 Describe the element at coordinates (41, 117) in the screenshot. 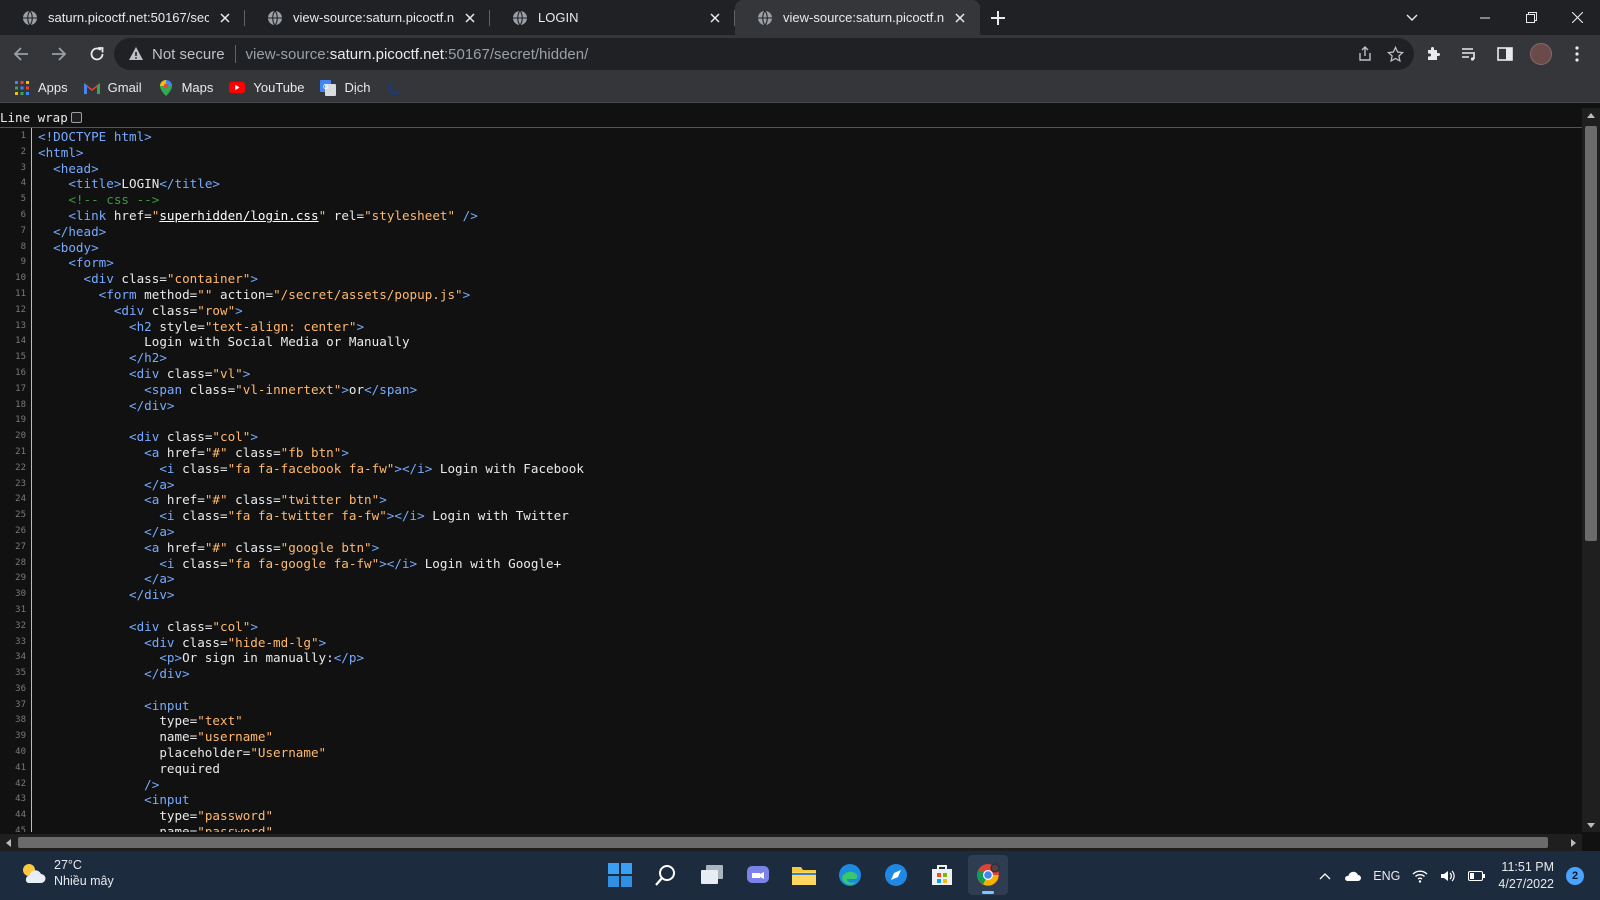

I see `line-wrap-toggle: Line wrap` at that location.